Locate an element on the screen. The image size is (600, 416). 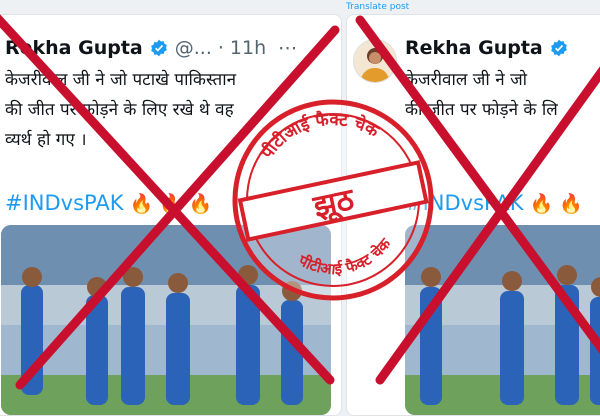
post-text-line: केजरीवाल जी ने जो is located at coordinates (466, 80).